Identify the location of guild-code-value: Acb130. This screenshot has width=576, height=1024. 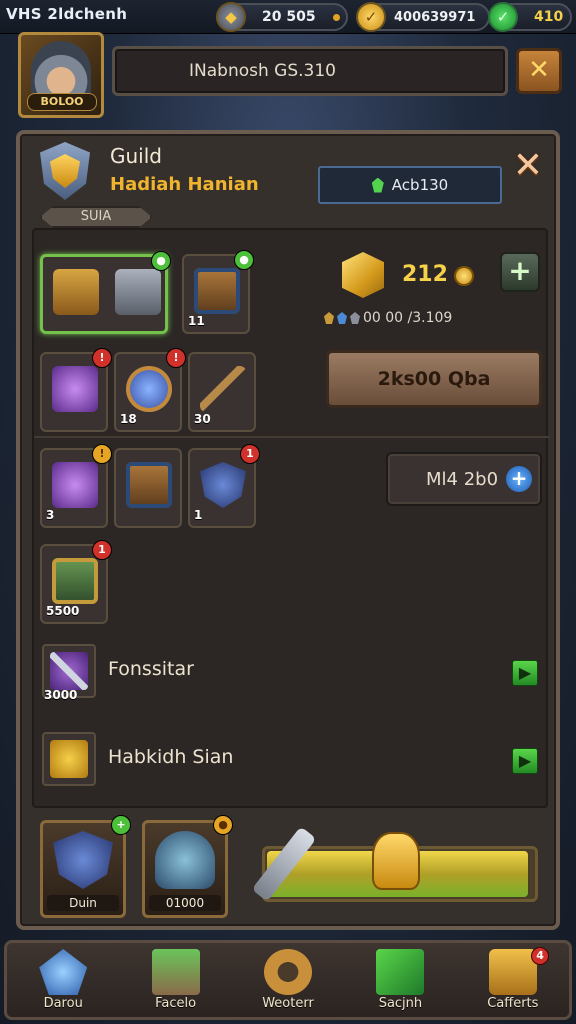
(420, 185).